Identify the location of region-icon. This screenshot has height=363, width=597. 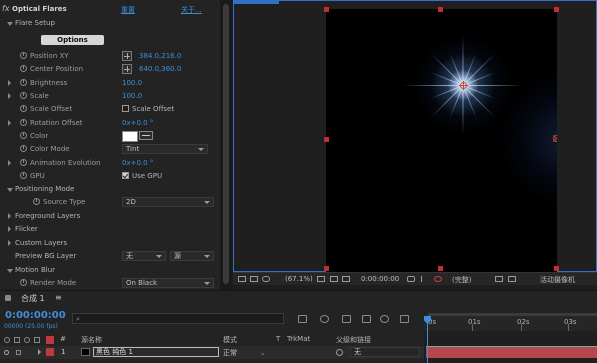
(321, 279).